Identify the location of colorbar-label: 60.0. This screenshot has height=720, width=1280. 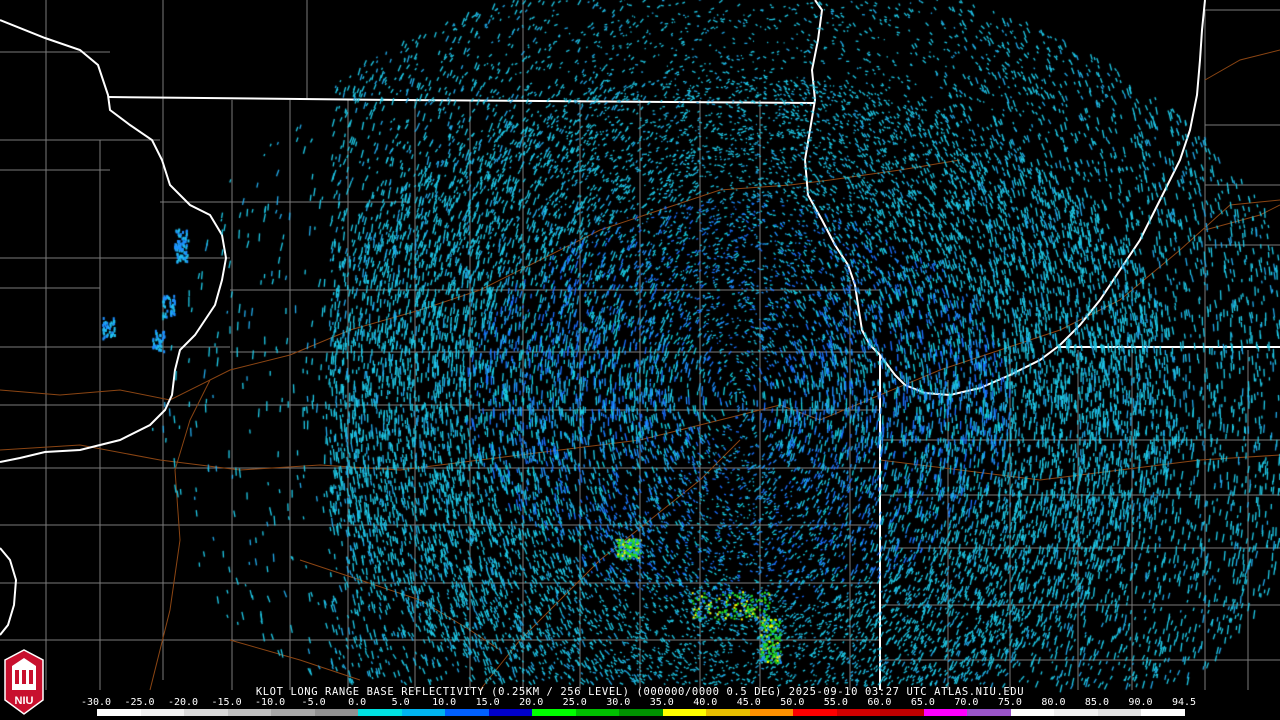
(879, 702).